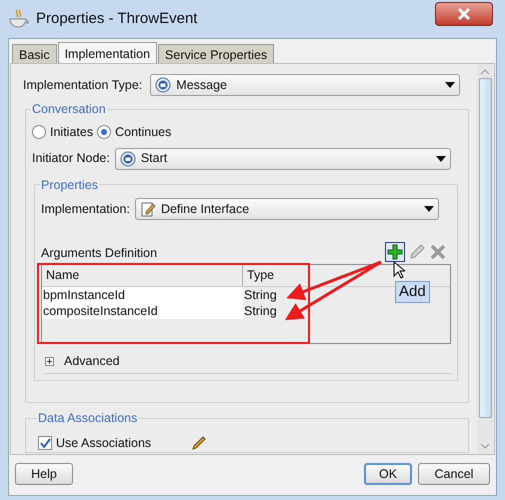 This screenshot has width=505, height=500. I want to click on mouse-cursor-icon, so click(399, 270).